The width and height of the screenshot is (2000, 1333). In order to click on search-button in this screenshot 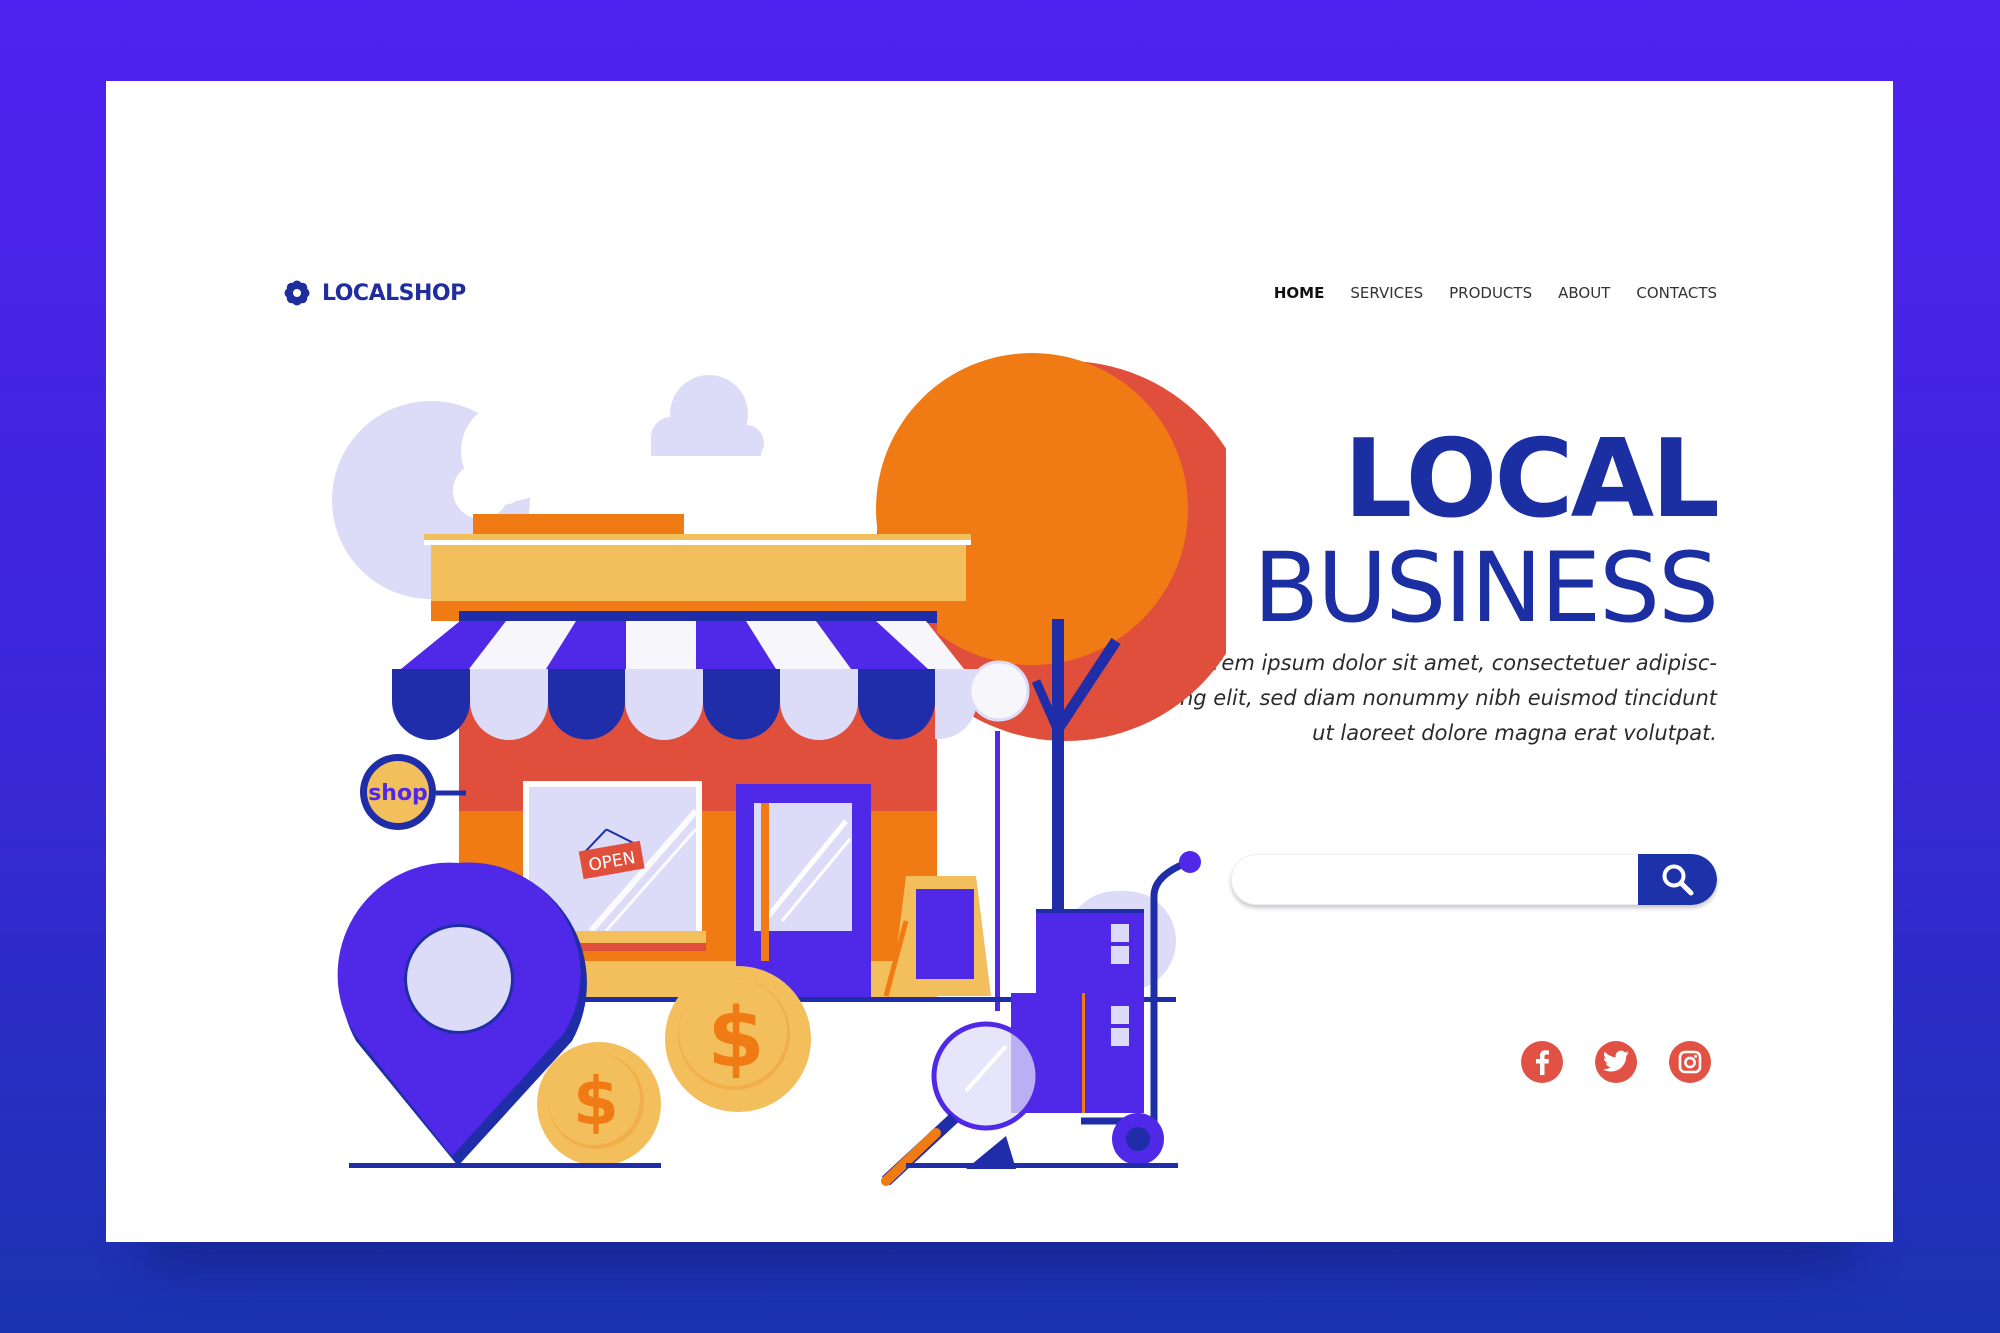, I will do `click(1677, 879)`.